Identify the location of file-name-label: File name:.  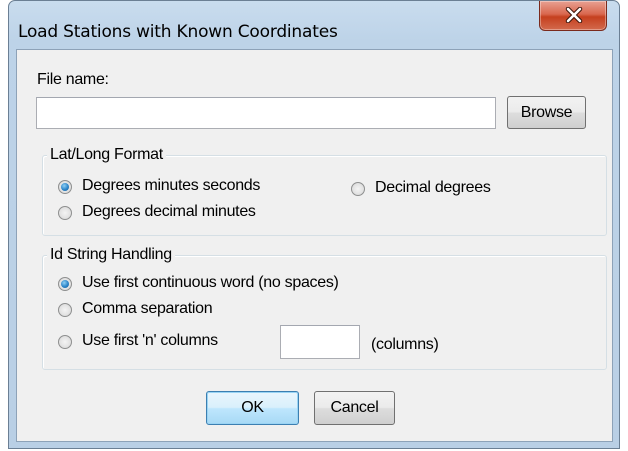
(73, 79).